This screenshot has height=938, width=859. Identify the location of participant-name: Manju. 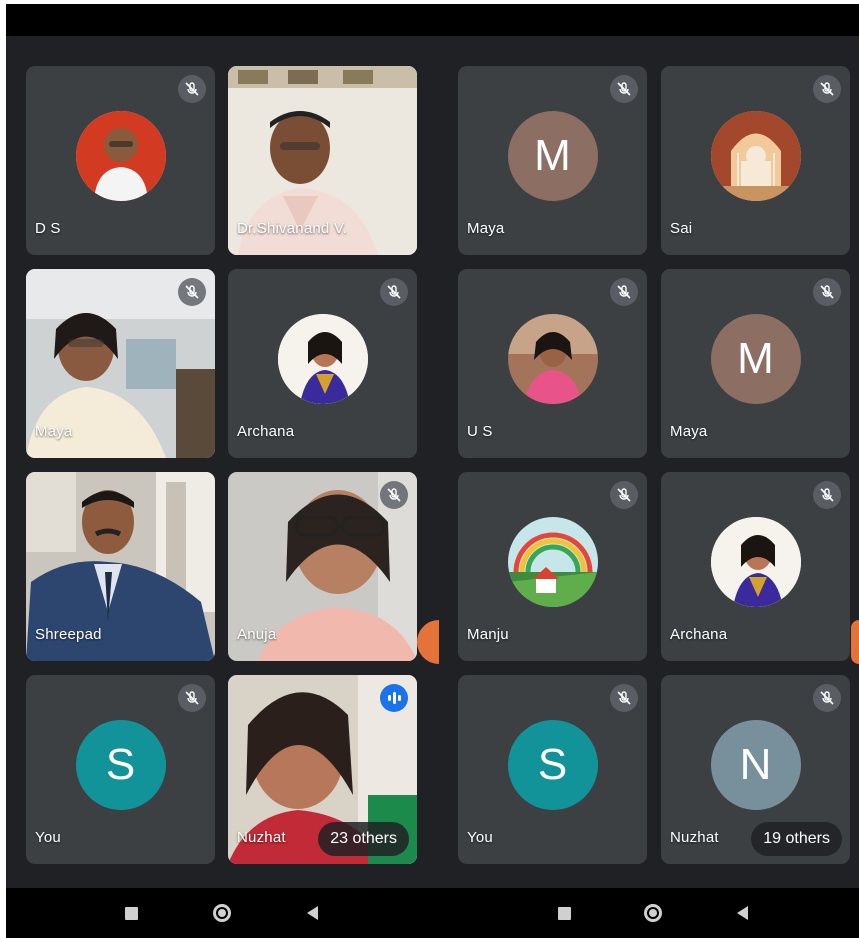
(488, 634).